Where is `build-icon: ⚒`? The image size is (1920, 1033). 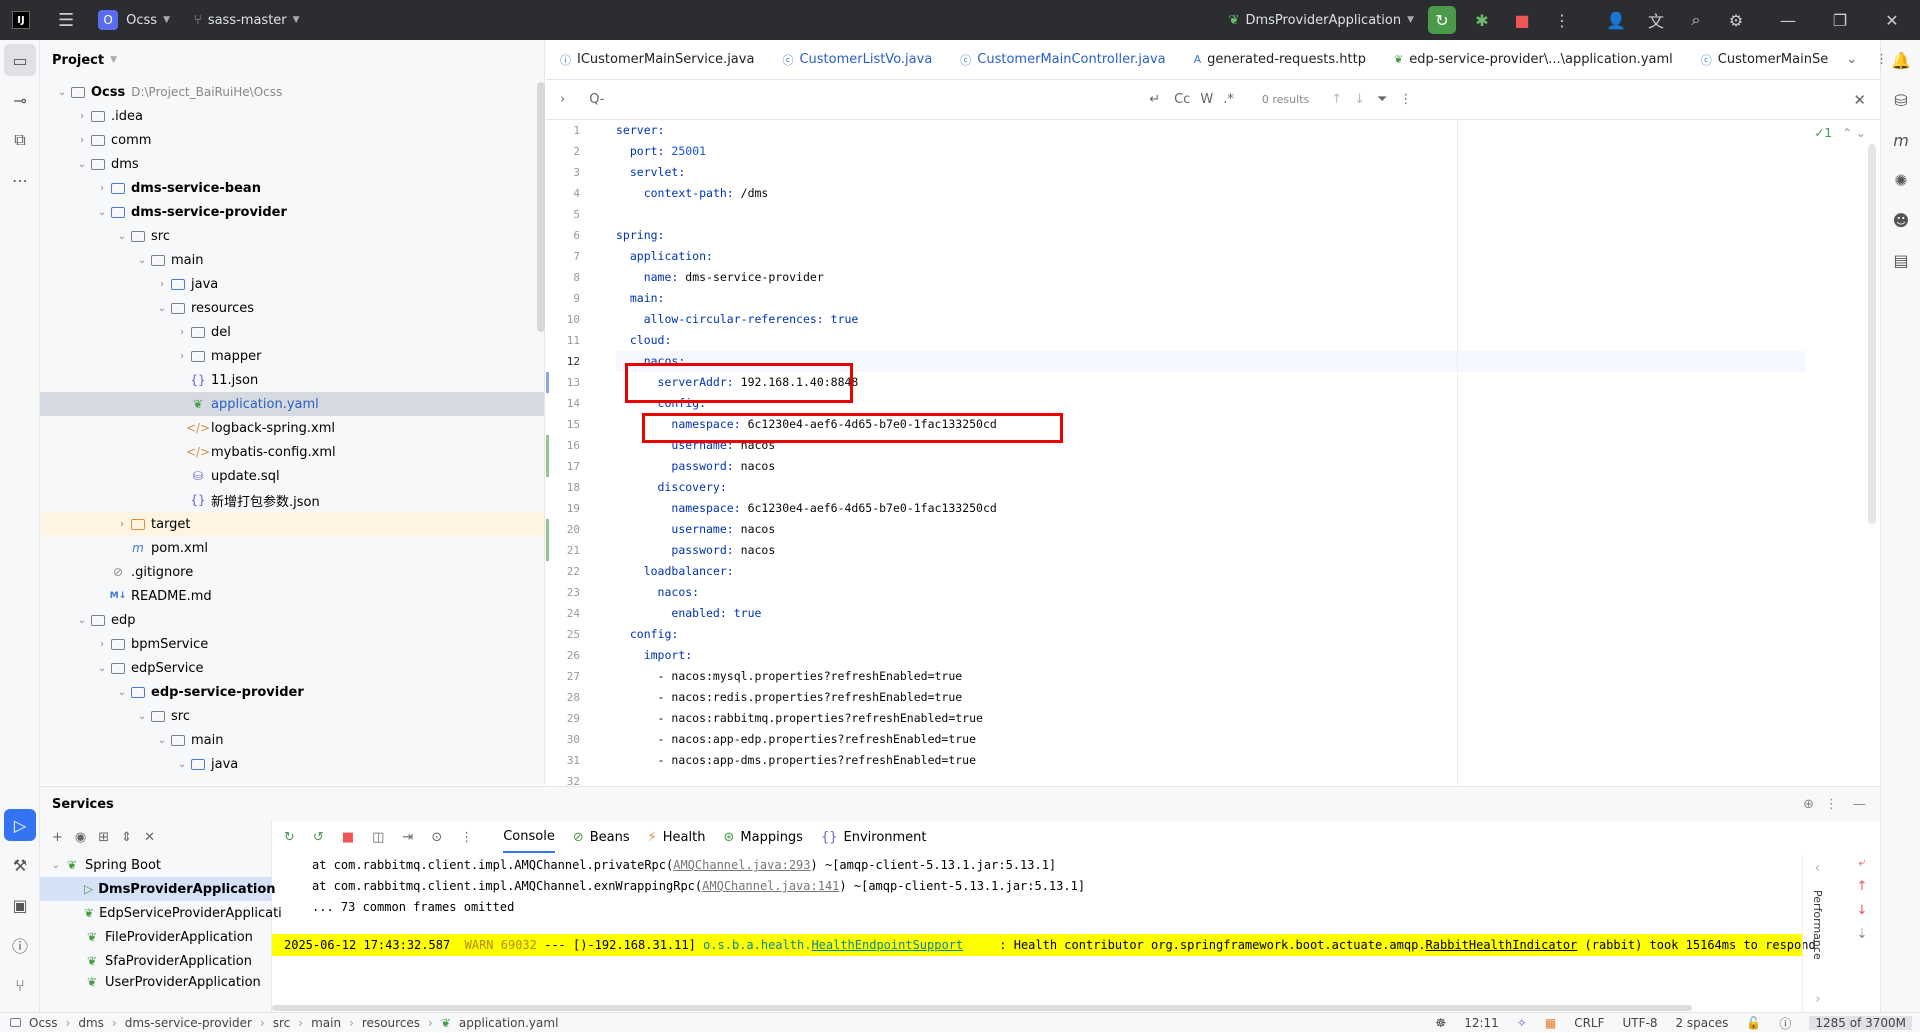 build-icon: ⚒ is located at coordinates (20, 865).